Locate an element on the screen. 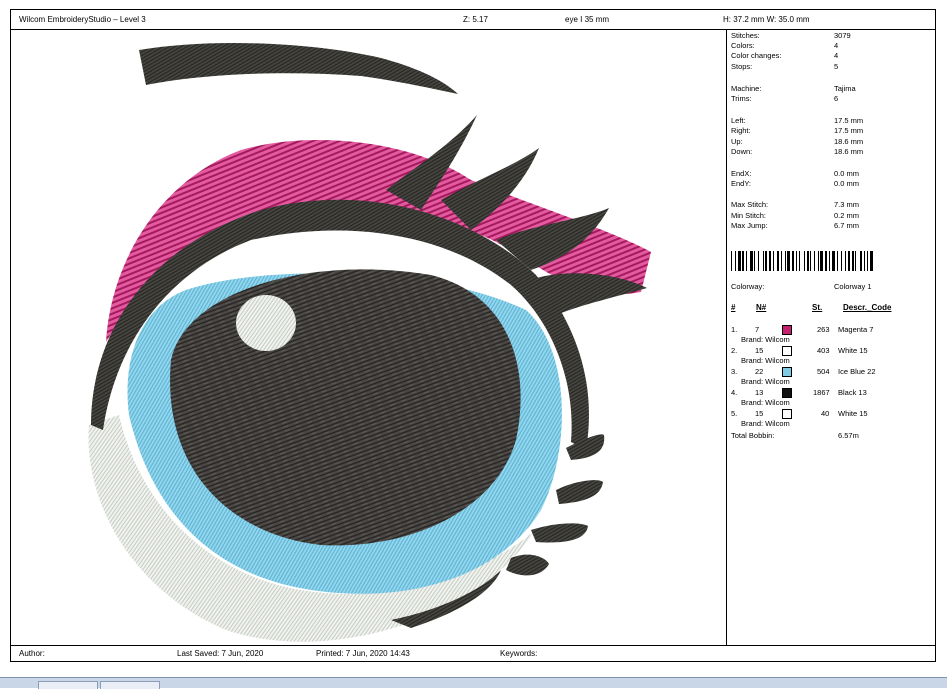 This screenshot has height=689, width=947. total-bobbin-row: Total Bobbin: 6.57m is located at coordinates (795, 435).